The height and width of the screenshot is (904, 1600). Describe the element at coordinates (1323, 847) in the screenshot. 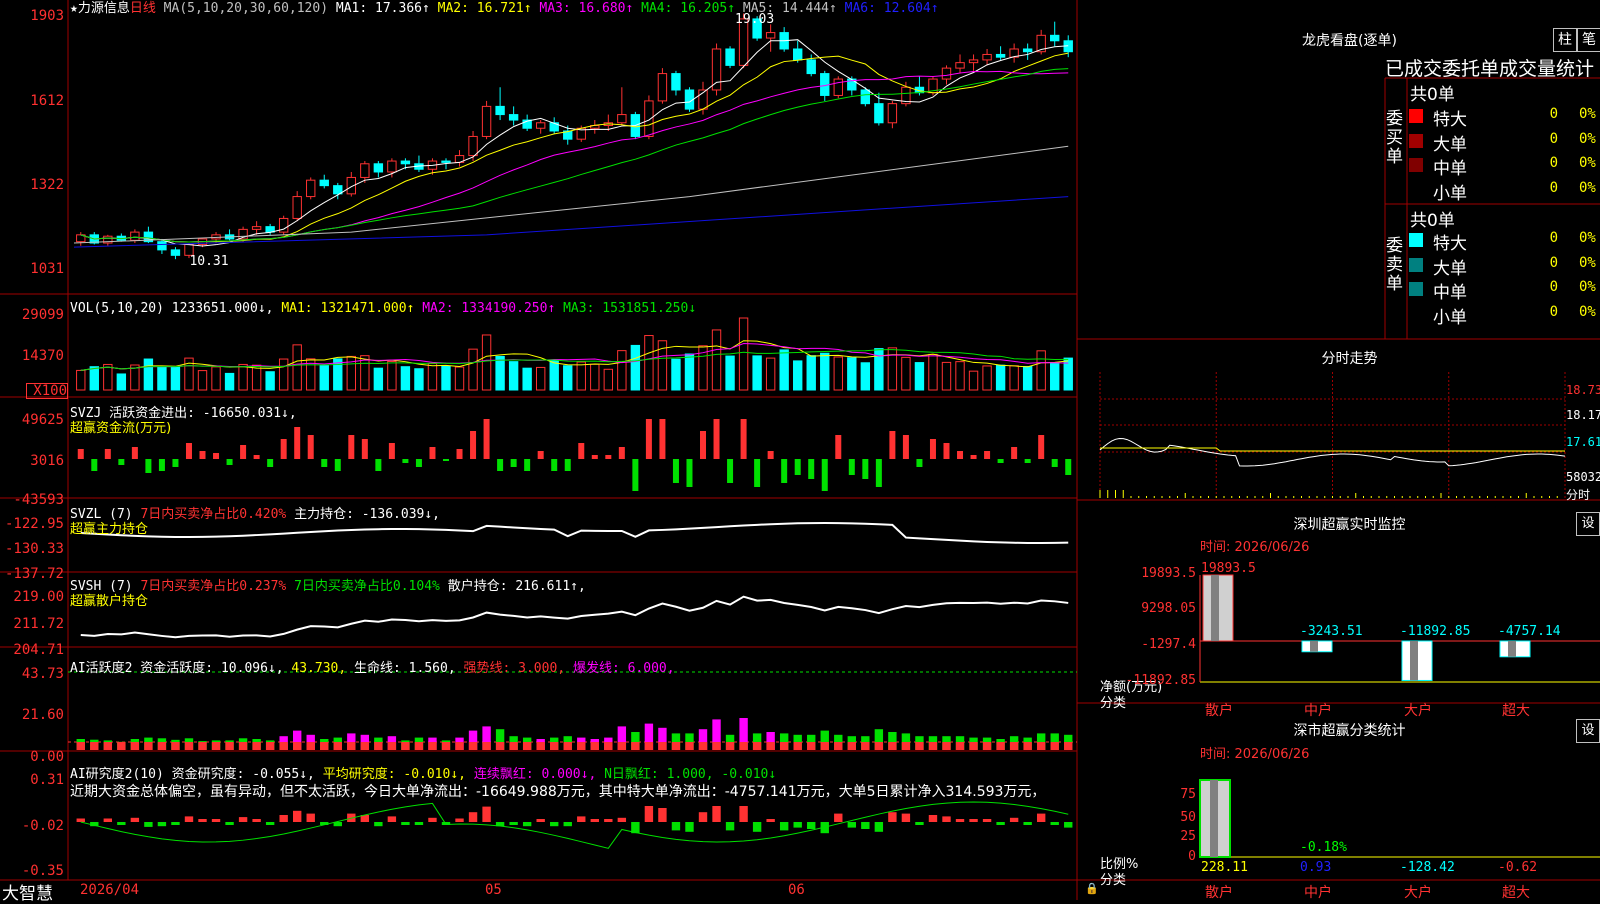

I see `class-annotation: -0.18%` at that location.